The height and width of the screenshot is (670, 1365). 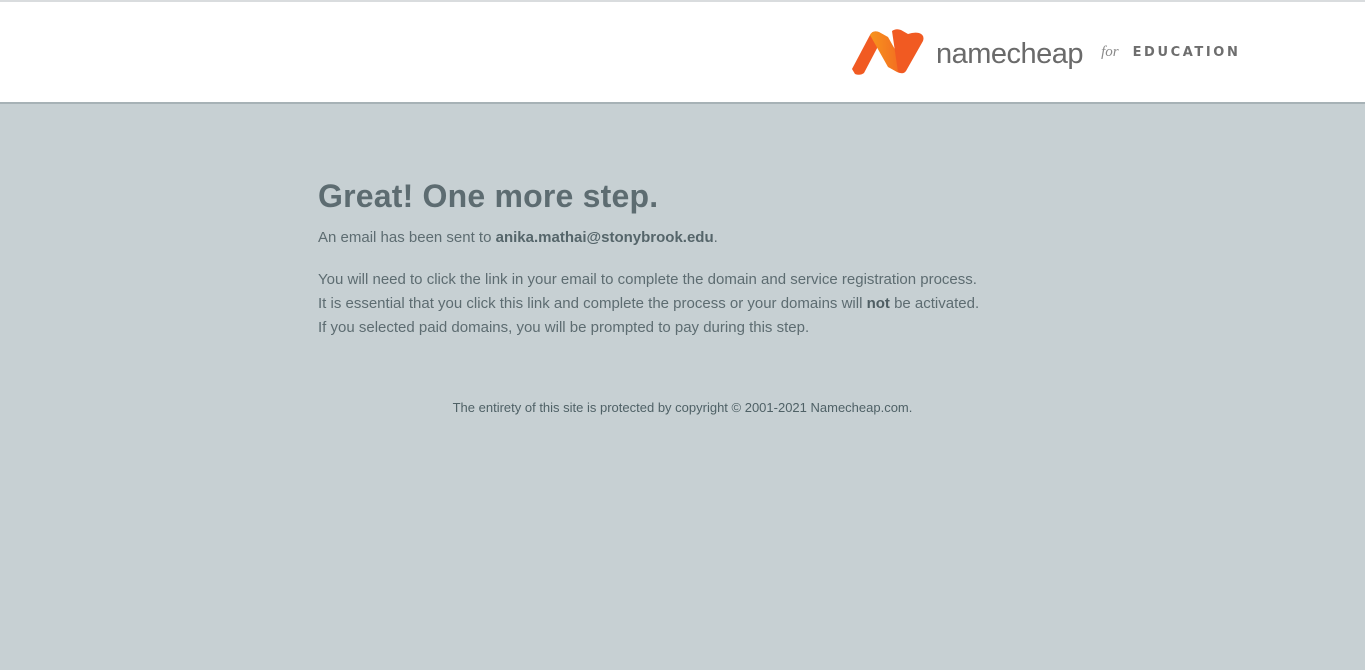 I want to click on email-address: anika.mathai@stonybrook.edu, so click(x=604, y=237).